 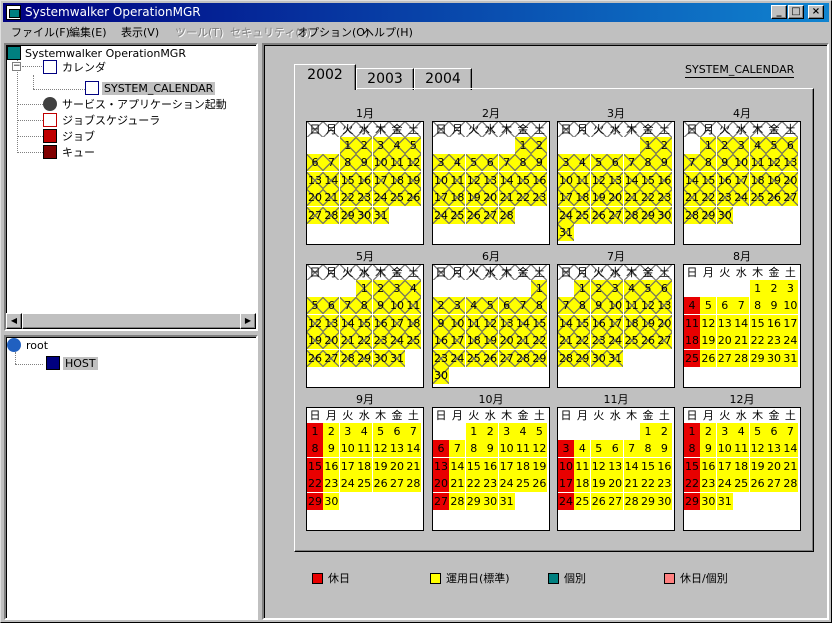 What do you see at coordinates (80, 363) in the screenshot?
I see `host-item: HOST` at bounding box center [80, 363].